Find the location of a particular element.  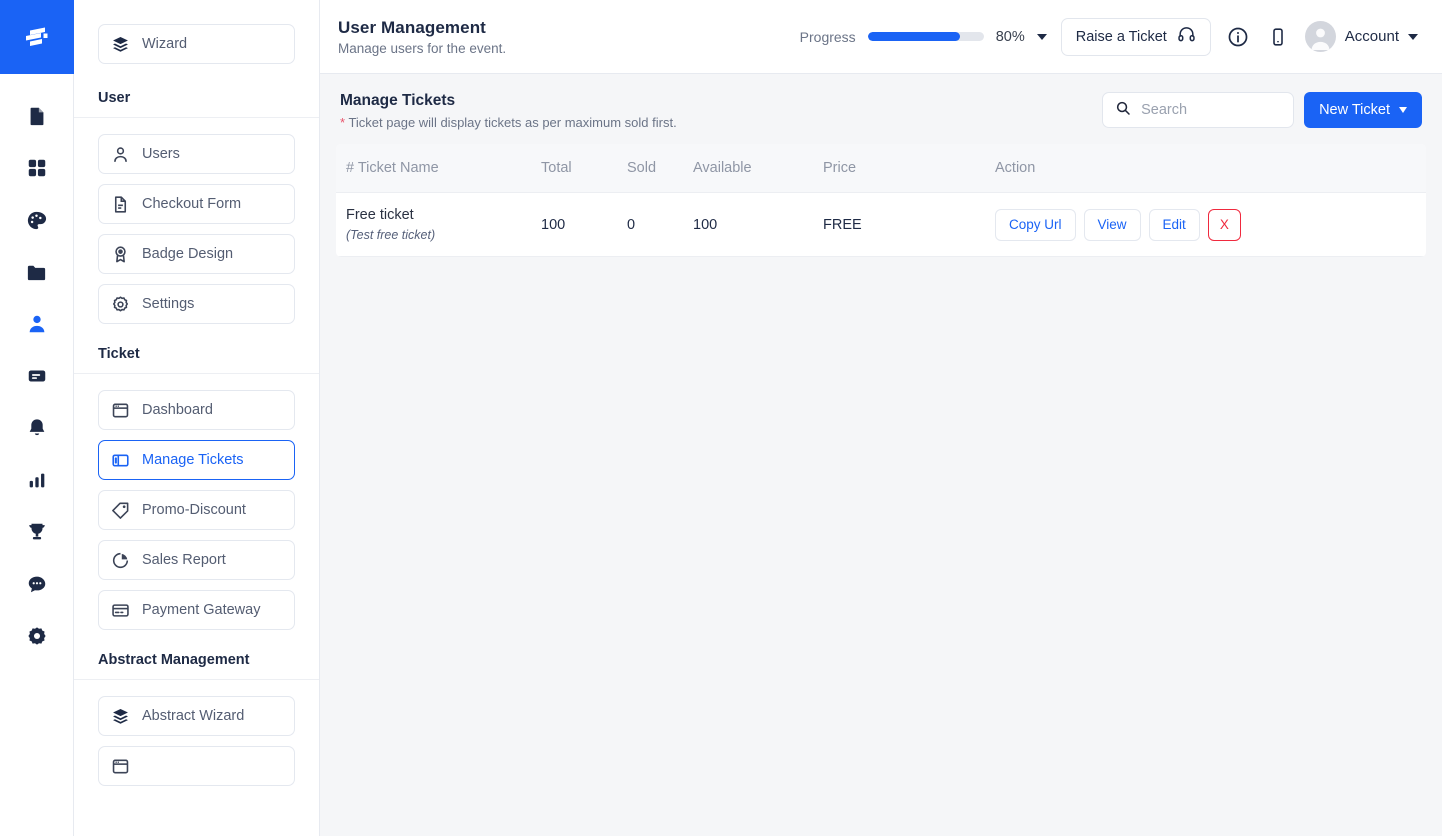

sidebar-item-label: Wizard is located at coordinates (165, 44).